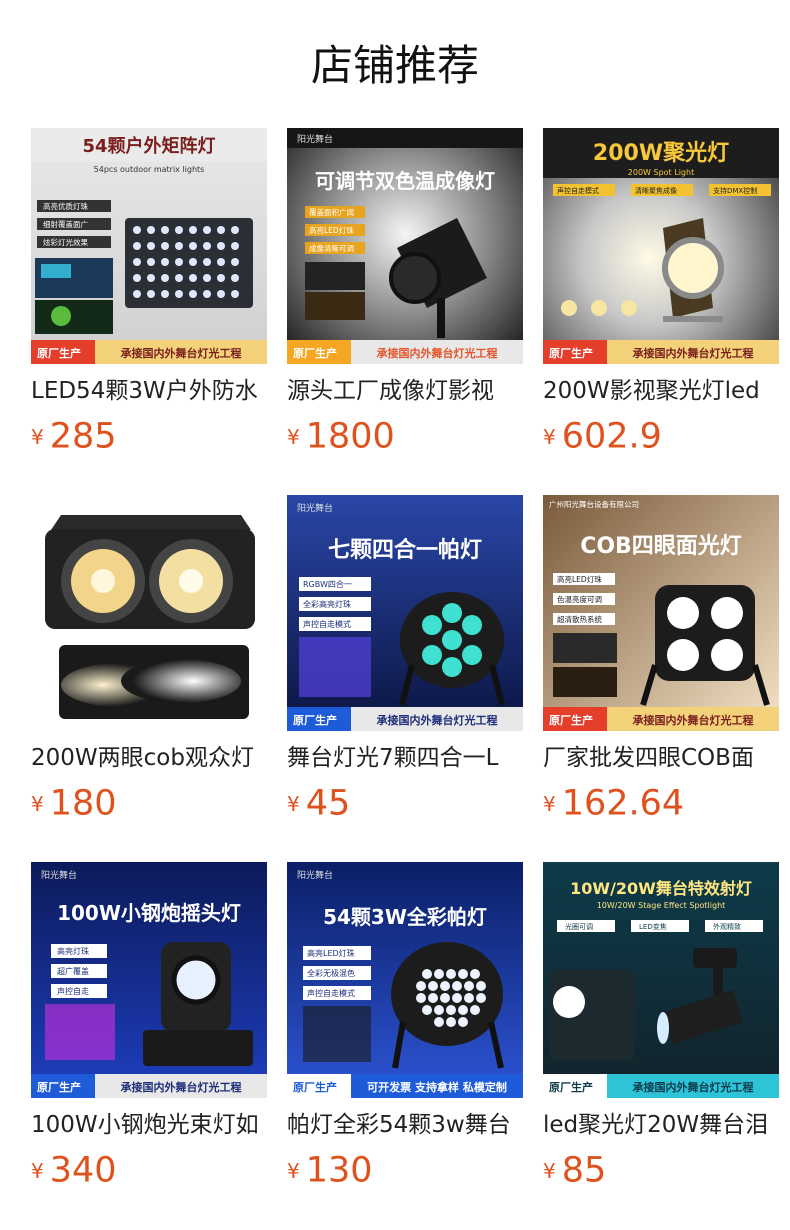 This screenshot has width=790, height=1230. What do you see at coordinates (735, 190) in the screenshot?
I see `svg-text: 支持DMX控制` at bounding box center [735, 190].